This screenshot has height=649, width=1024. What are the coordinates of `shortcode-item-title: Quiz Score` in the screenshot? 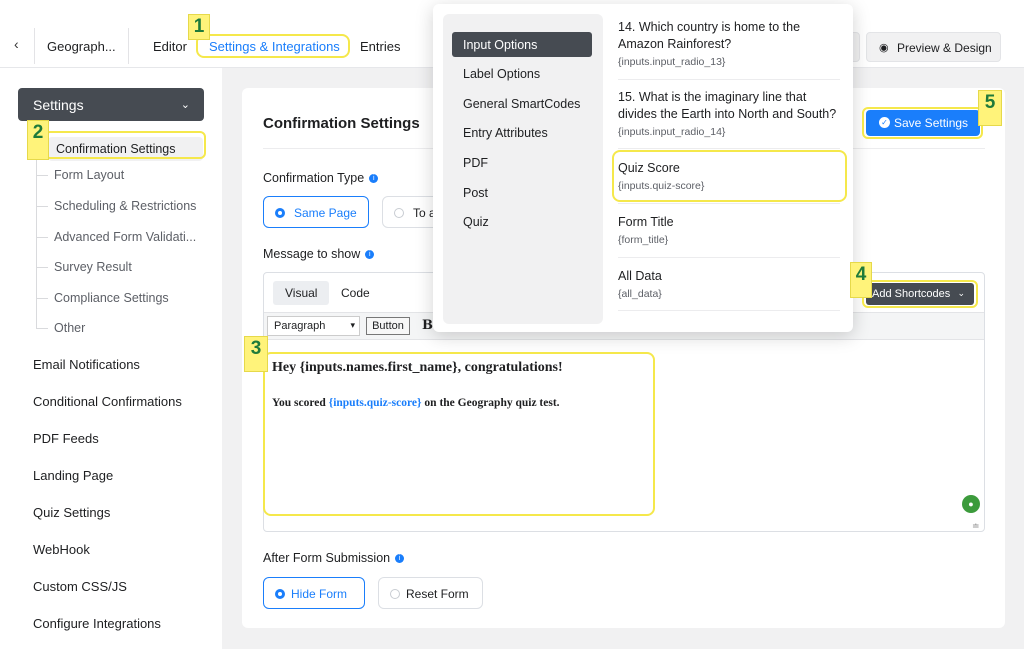 It's located at (732, 168).